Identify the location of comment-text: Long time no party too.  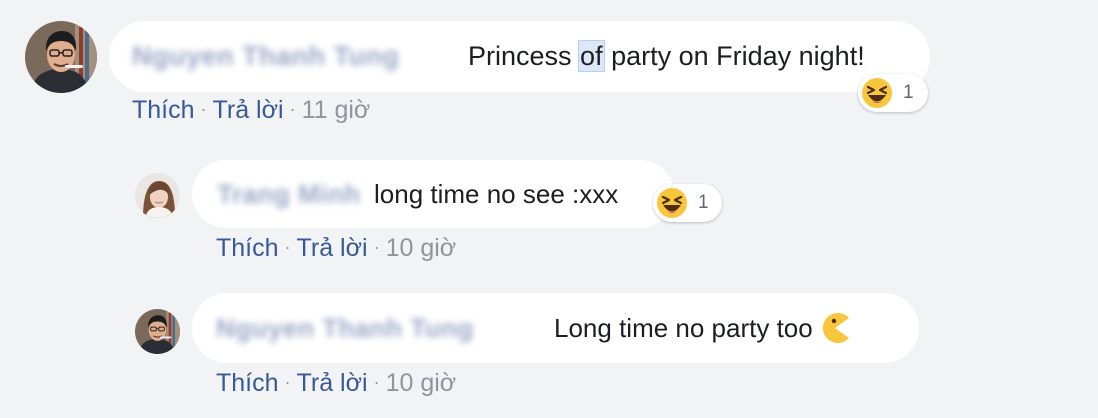
(683, 327).